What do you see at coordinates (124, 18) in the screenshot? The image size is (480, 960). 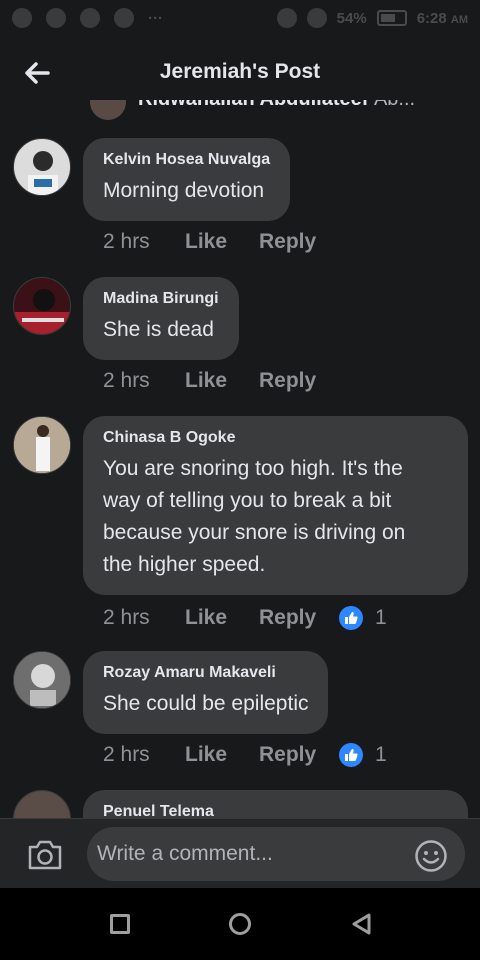 I see `person-icon` at bounding box center [124, 18].